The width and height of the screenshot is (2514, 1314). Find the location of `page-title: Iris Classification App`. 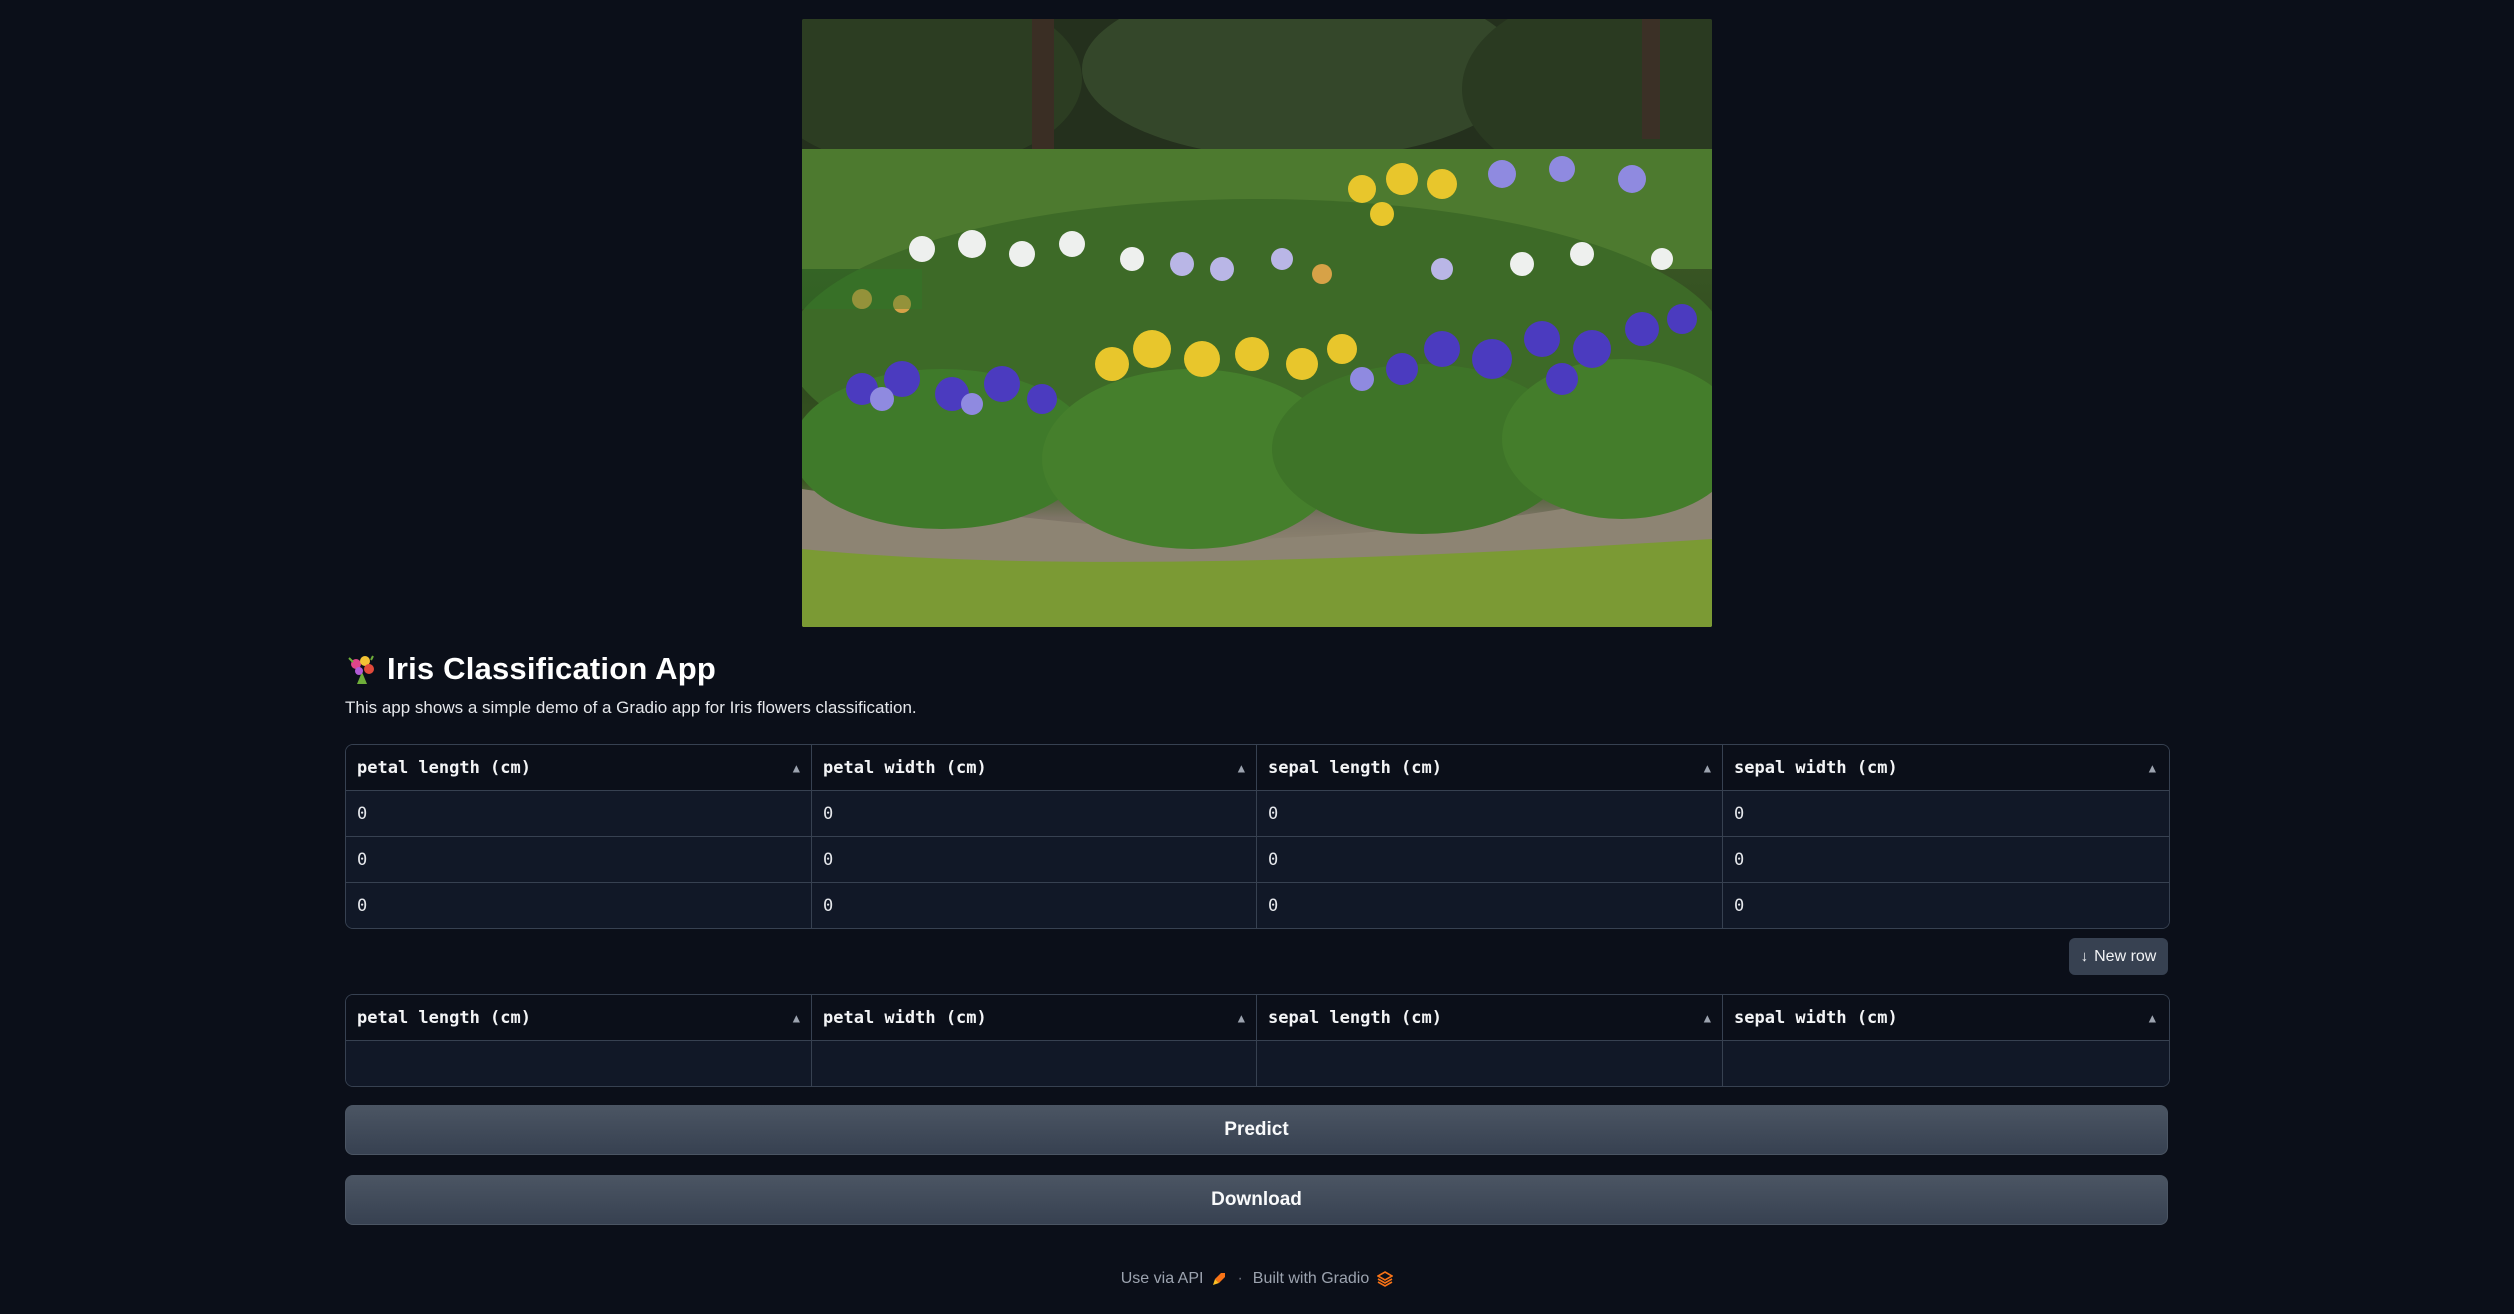

page-title: Iris Classification App is located at coordinates (552, 668).